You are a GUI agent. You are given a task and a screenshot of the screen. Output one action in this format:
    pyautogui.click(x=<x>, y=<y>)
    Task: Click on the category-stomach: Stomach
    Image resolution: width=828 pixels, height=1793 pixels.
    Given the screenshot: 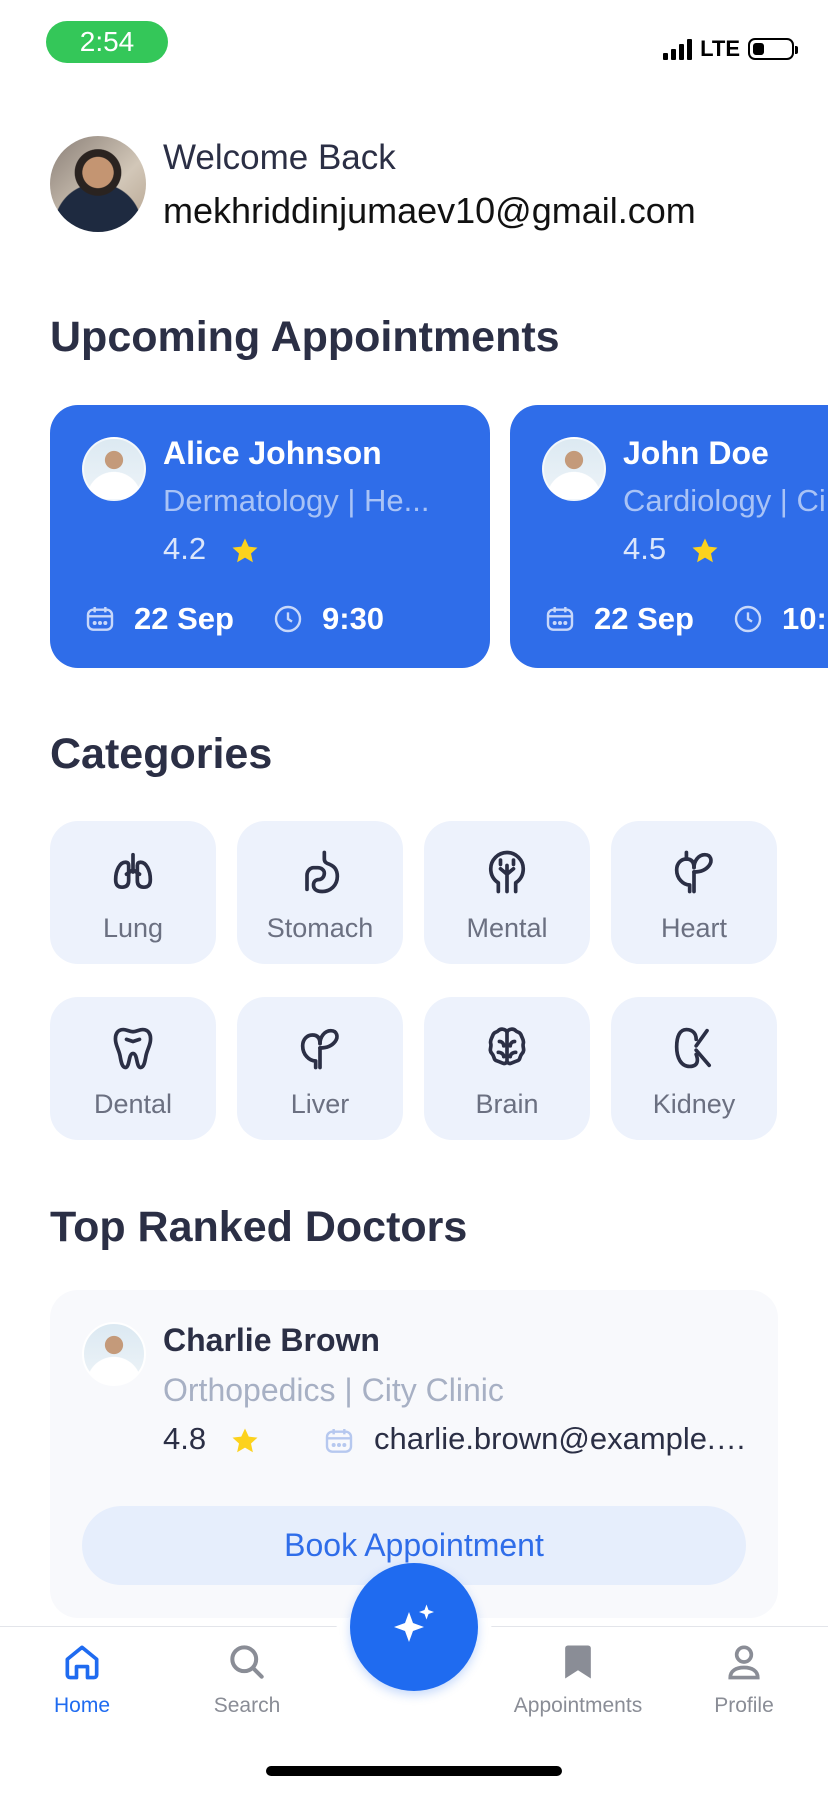 What is the action you would take?
    pyautogui.click(x=320, y=892)
    